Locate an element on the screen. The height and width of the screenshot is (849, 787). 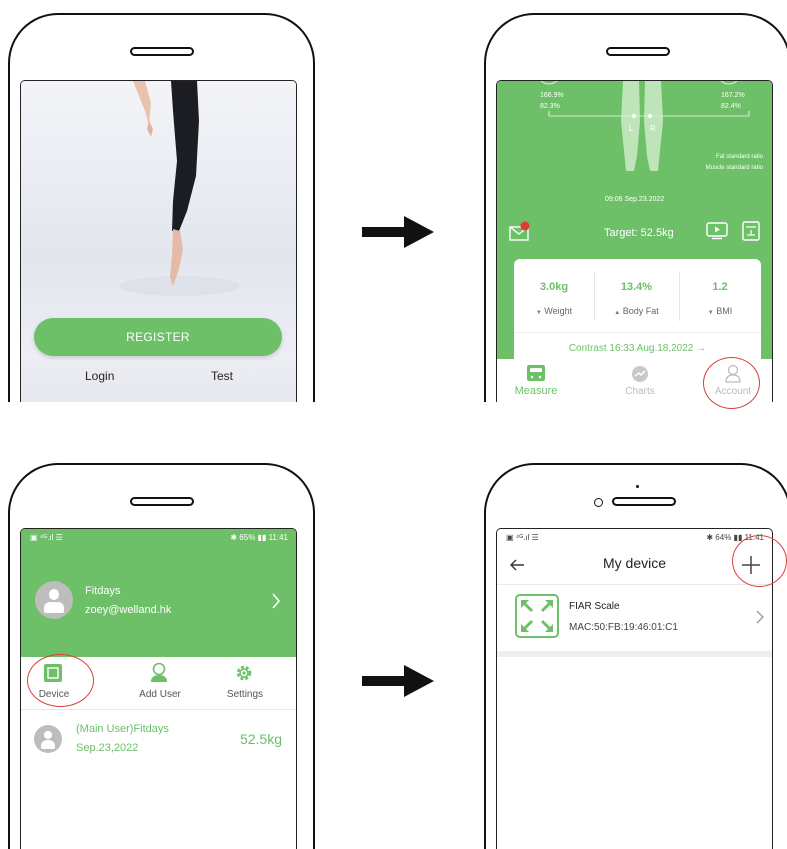
bodyfat-change-value: 13.4% is located at coordinates (636, 287).